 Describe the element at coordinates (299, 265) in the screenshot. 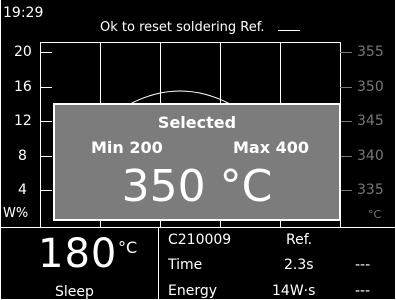

I see `time-value: 2.3s` at that location.